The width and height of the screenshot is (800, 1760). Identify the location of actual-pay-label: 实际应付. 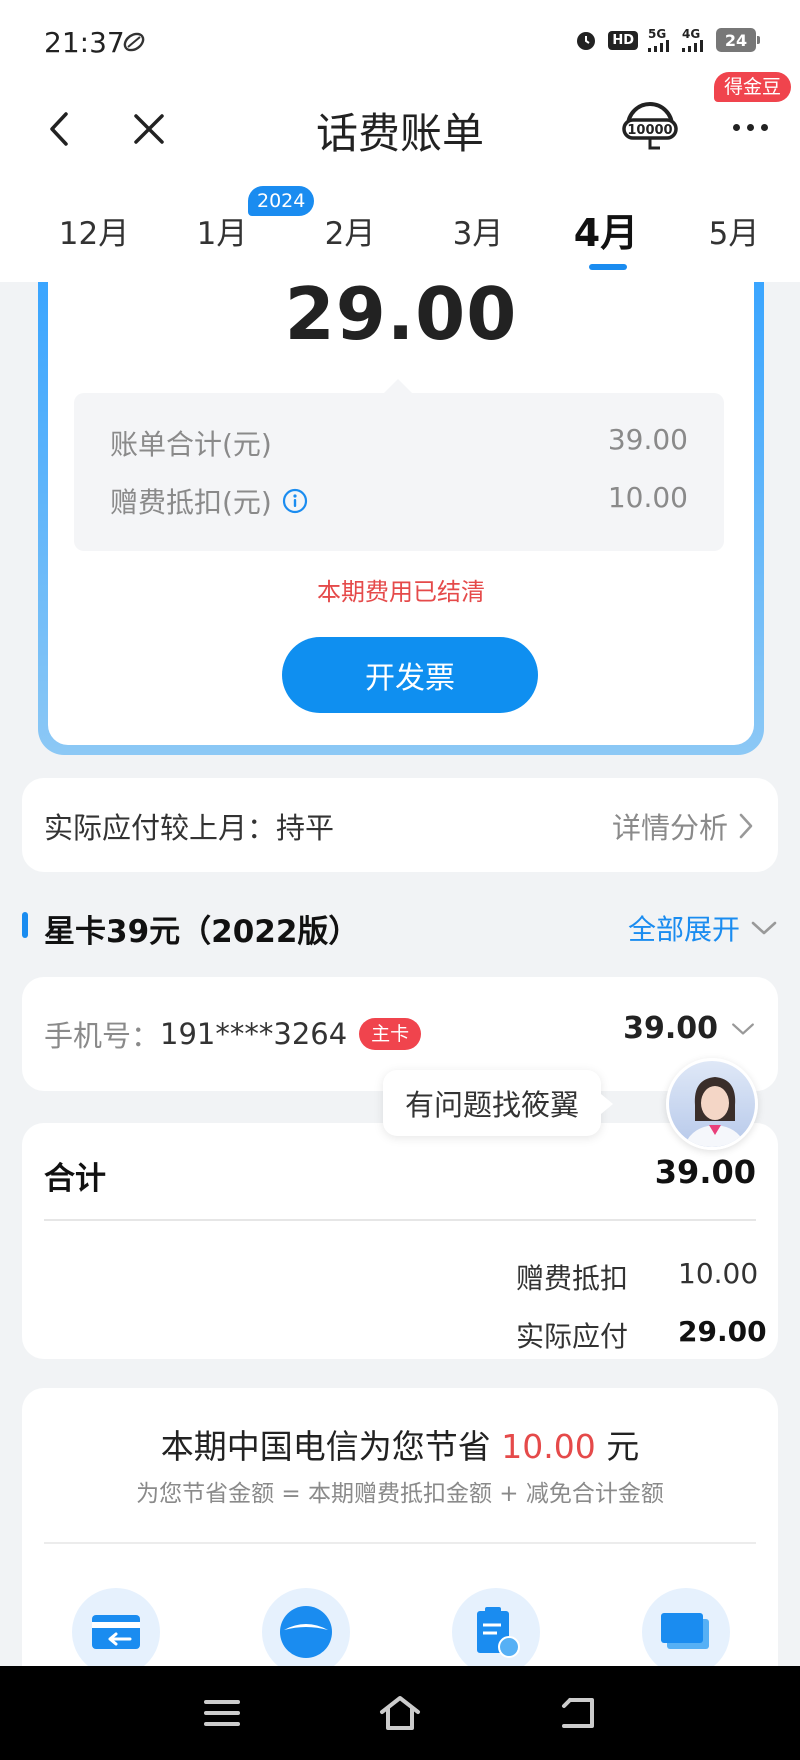
(571, 1336).